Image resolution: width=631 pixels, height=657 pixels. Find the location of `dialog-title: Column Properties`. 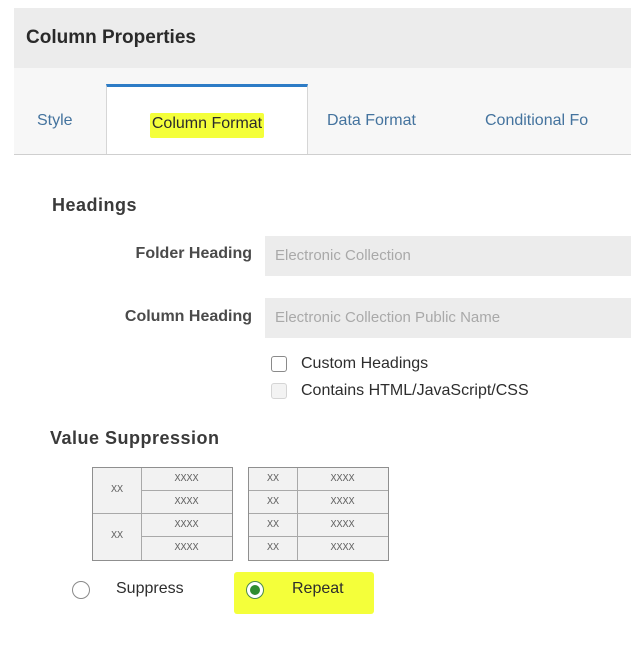

dialog-title: Column Properties is located at coordinates (111, 37).